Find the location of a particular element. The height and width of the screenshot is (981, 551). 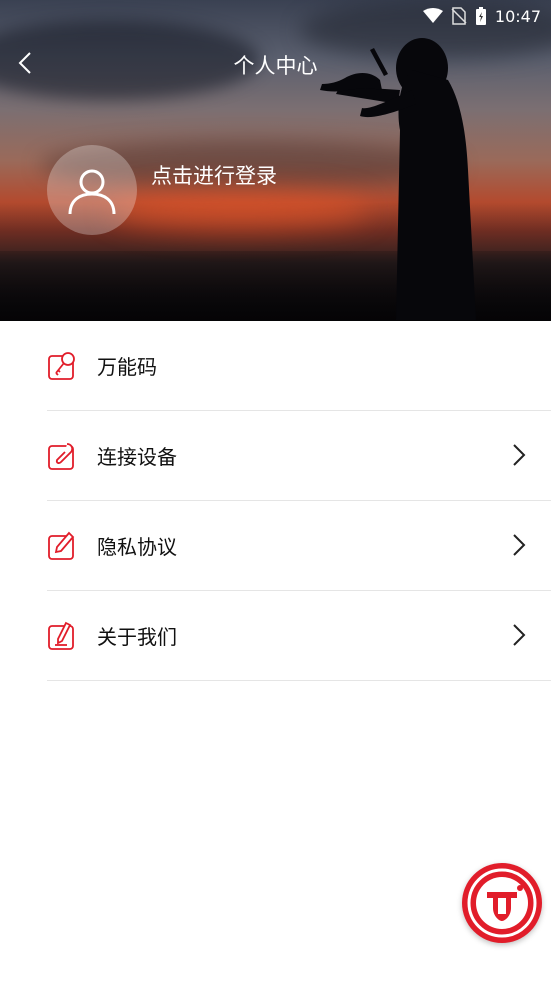

login-prompt: 点击进行登录 is located at coordinates (214, 175).